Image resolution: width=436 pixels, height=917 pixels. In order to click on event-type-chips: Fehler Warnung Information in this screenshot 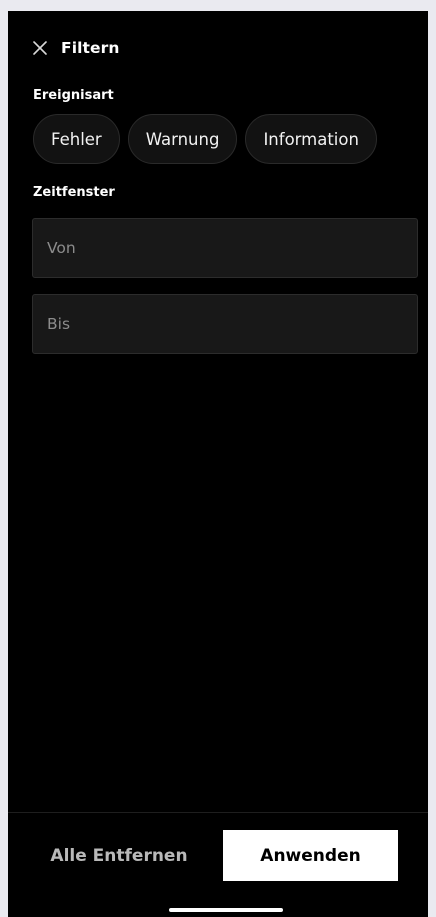, I will do `click(205, 139)`.